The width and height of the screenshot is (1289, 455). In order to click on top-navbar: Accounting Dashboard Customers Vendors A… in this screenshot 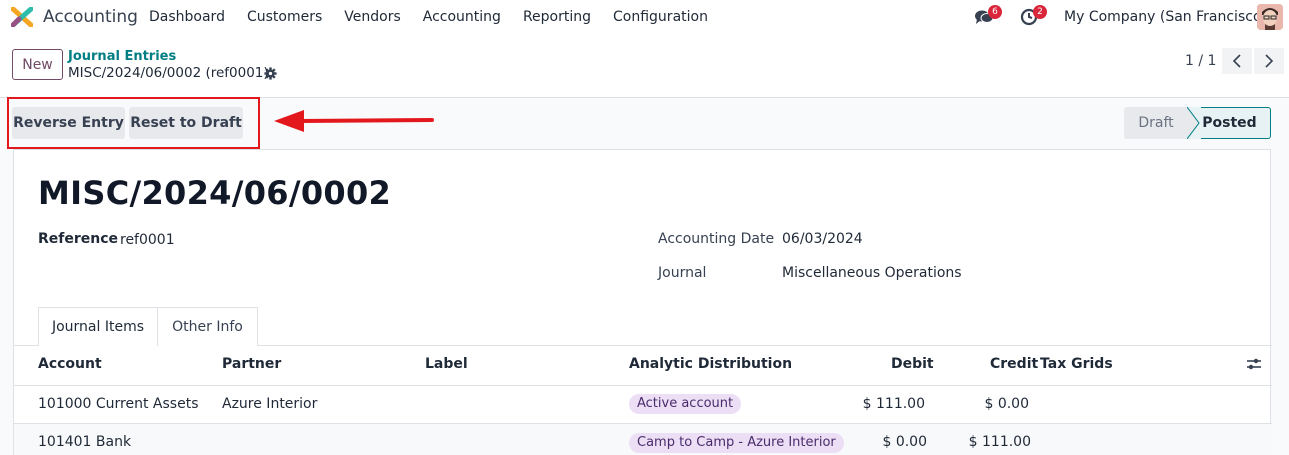, I will do `click(644, 17)`.